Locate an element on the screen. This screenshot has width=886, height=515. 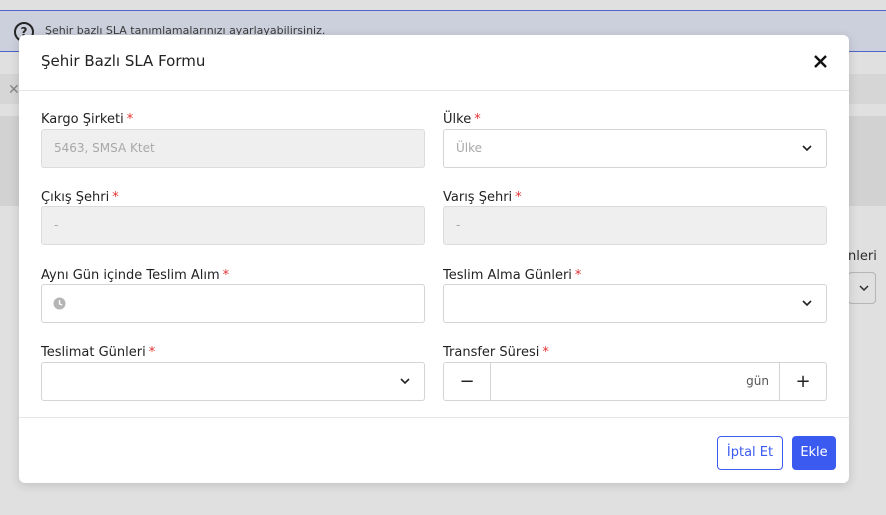
arrival-city-field: - is located at coordinates (635, 225).